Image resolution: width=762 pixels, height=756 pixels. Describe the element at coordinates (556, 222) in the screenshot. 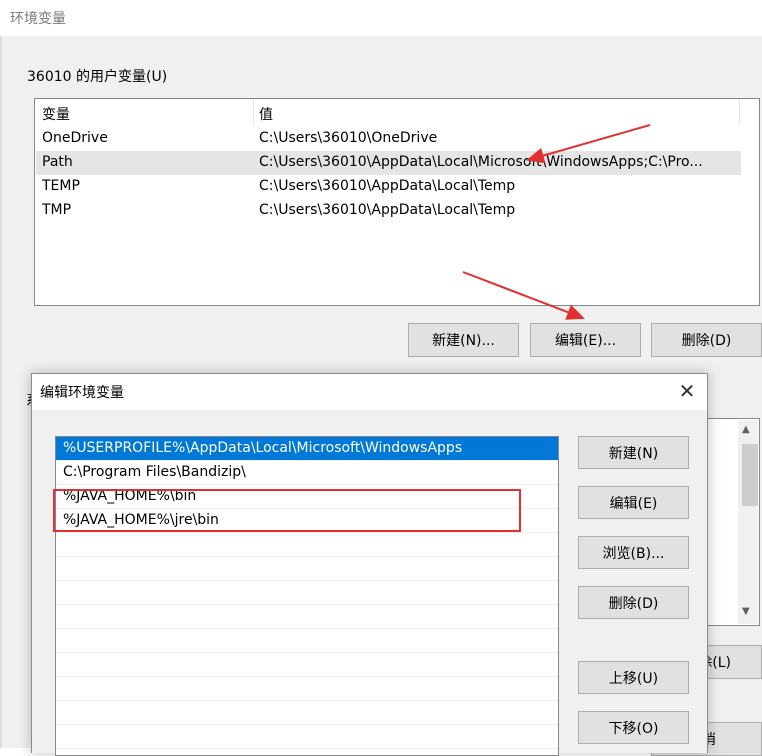

I see `annotation-arrows` at that location.